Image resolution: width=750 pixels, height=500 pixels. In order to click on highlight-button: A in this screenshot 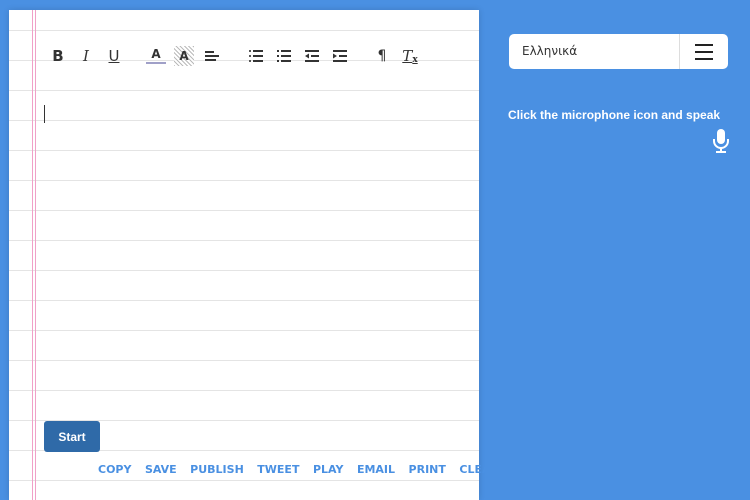, I will do `click(184, 56)`.